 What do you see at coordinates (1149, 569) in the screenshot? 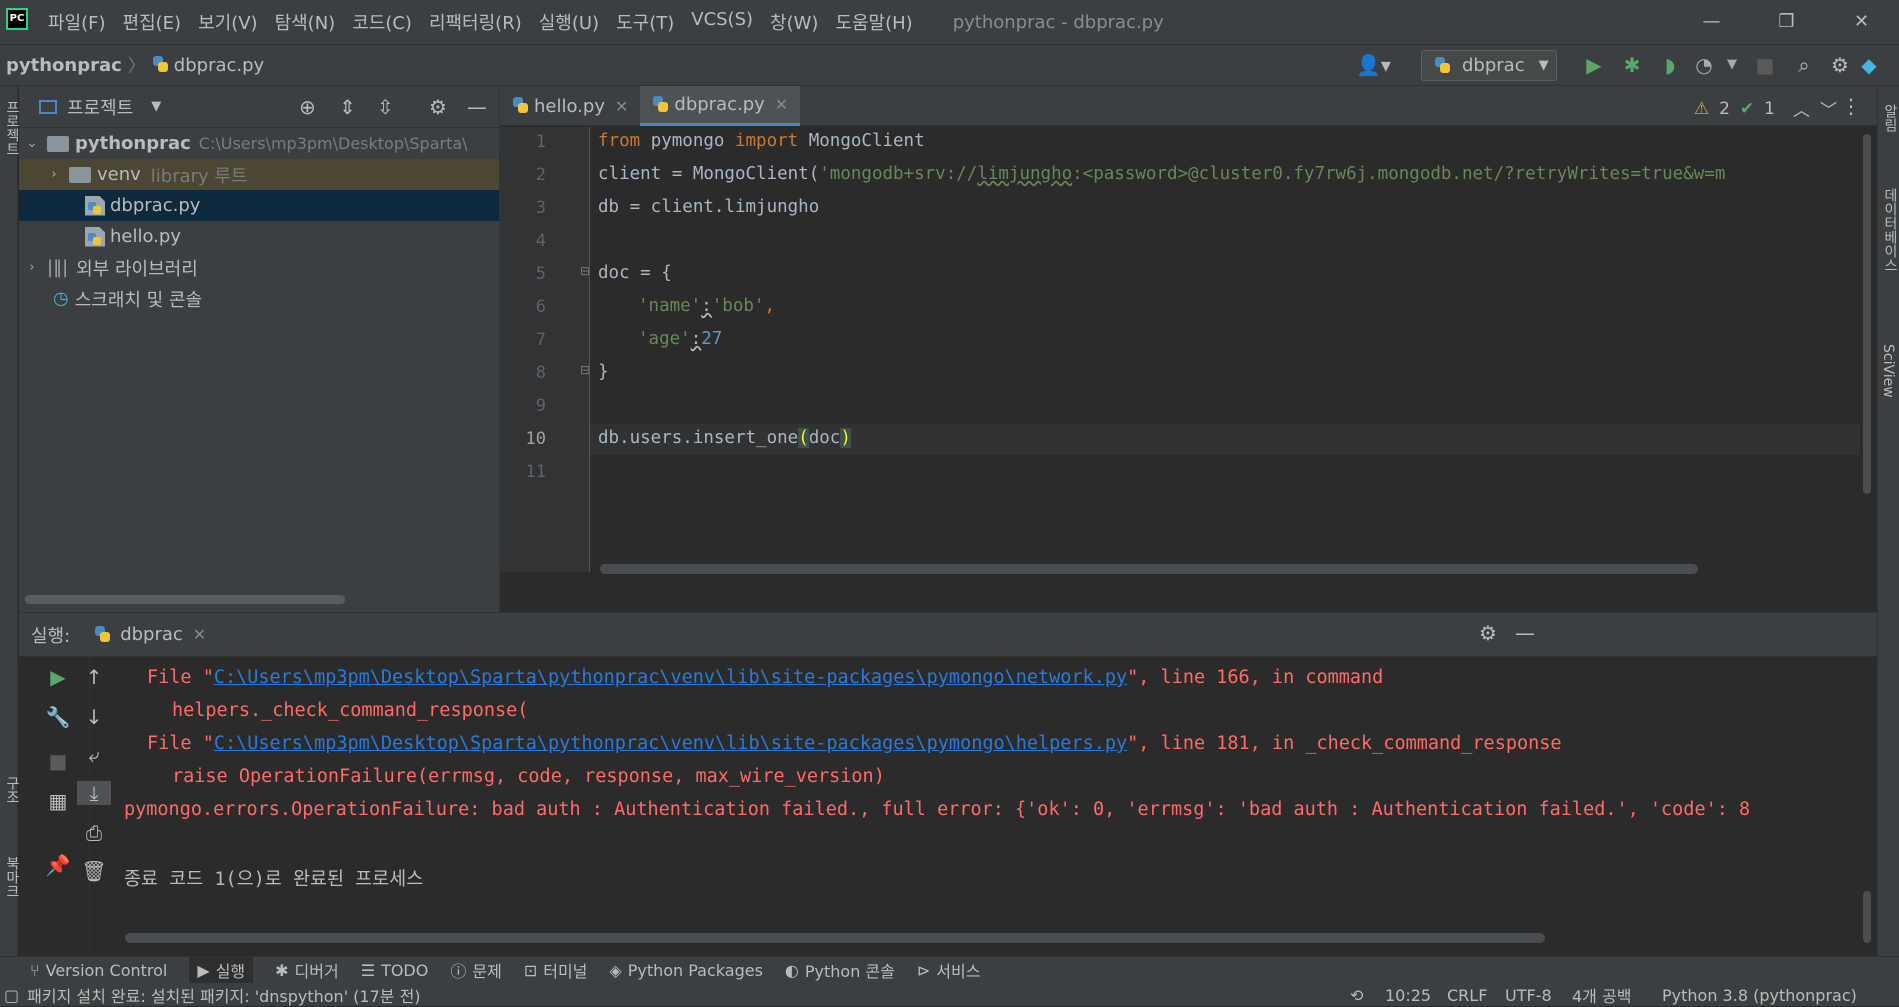
I see `editor-horizontal-scrollbar` at bounding box center [1149, 569].